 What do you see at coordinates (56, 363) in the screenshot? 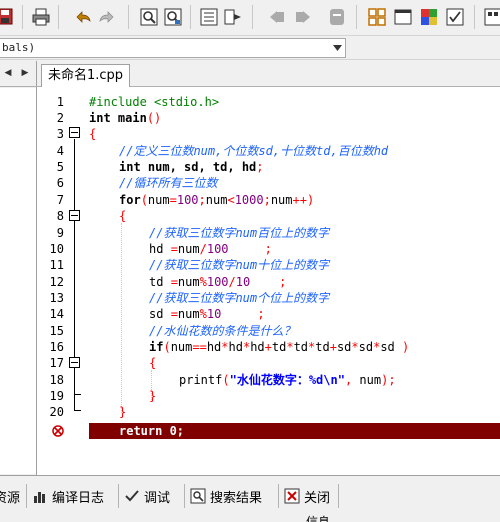
I see `line-number: 17` at bounding box center [56, 363].